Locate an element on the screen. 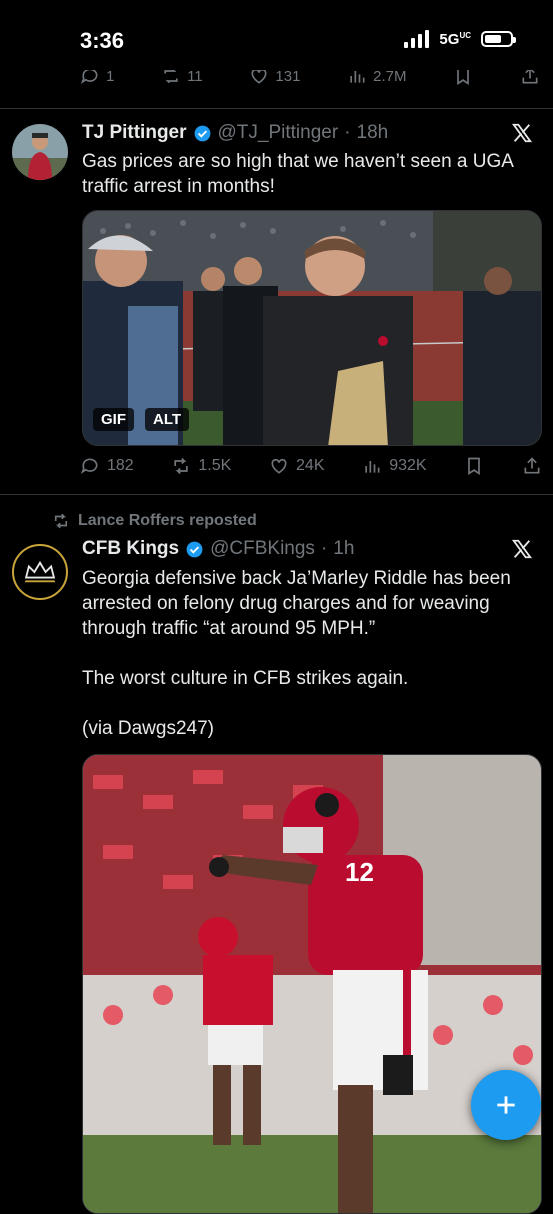 This screenshot has height=1214, width=553. status-time: 3:36 is located at coordinates (102, 40).